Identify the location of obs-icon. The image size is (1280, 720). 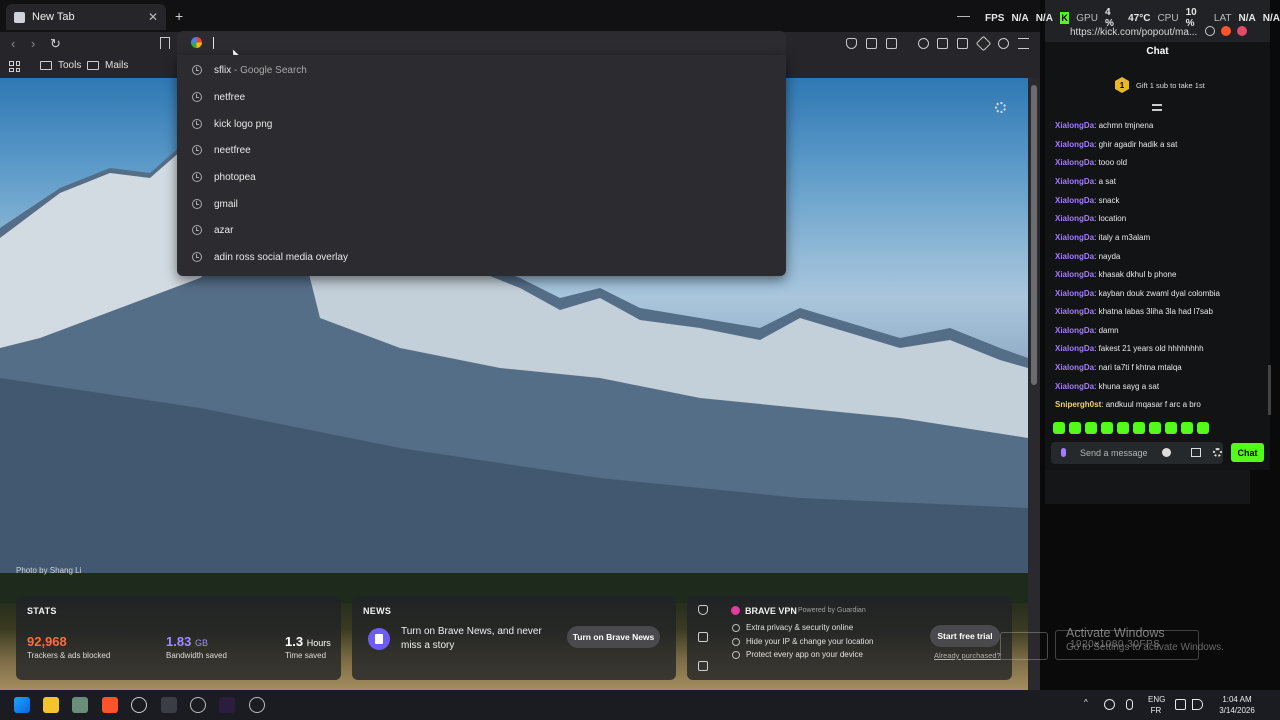
(139, 705).